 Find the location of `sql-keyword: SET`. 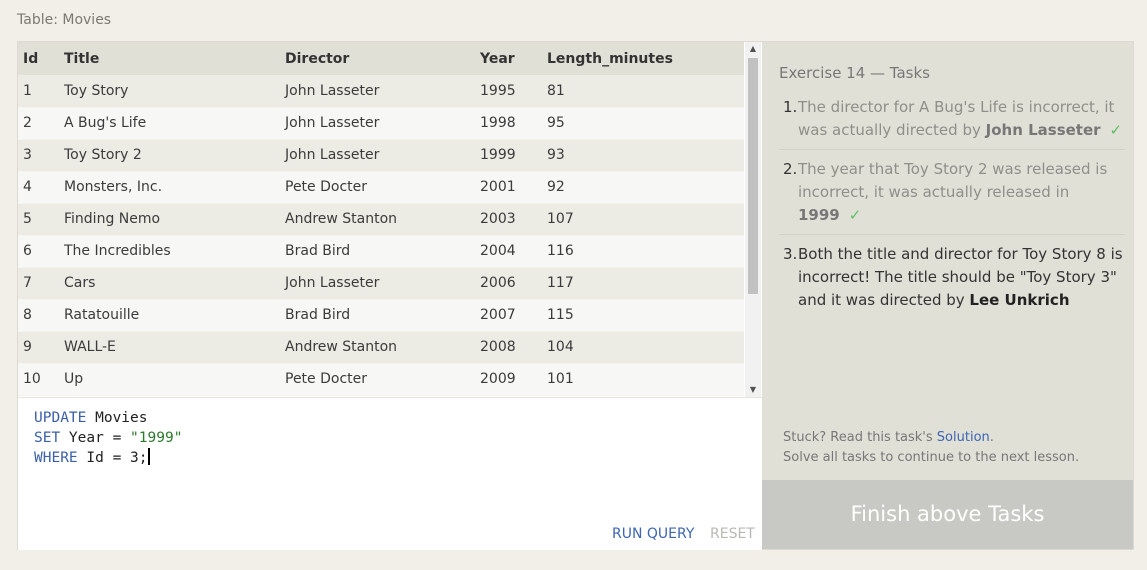

sql-keyword: SET is located at coordinates (47, 438).